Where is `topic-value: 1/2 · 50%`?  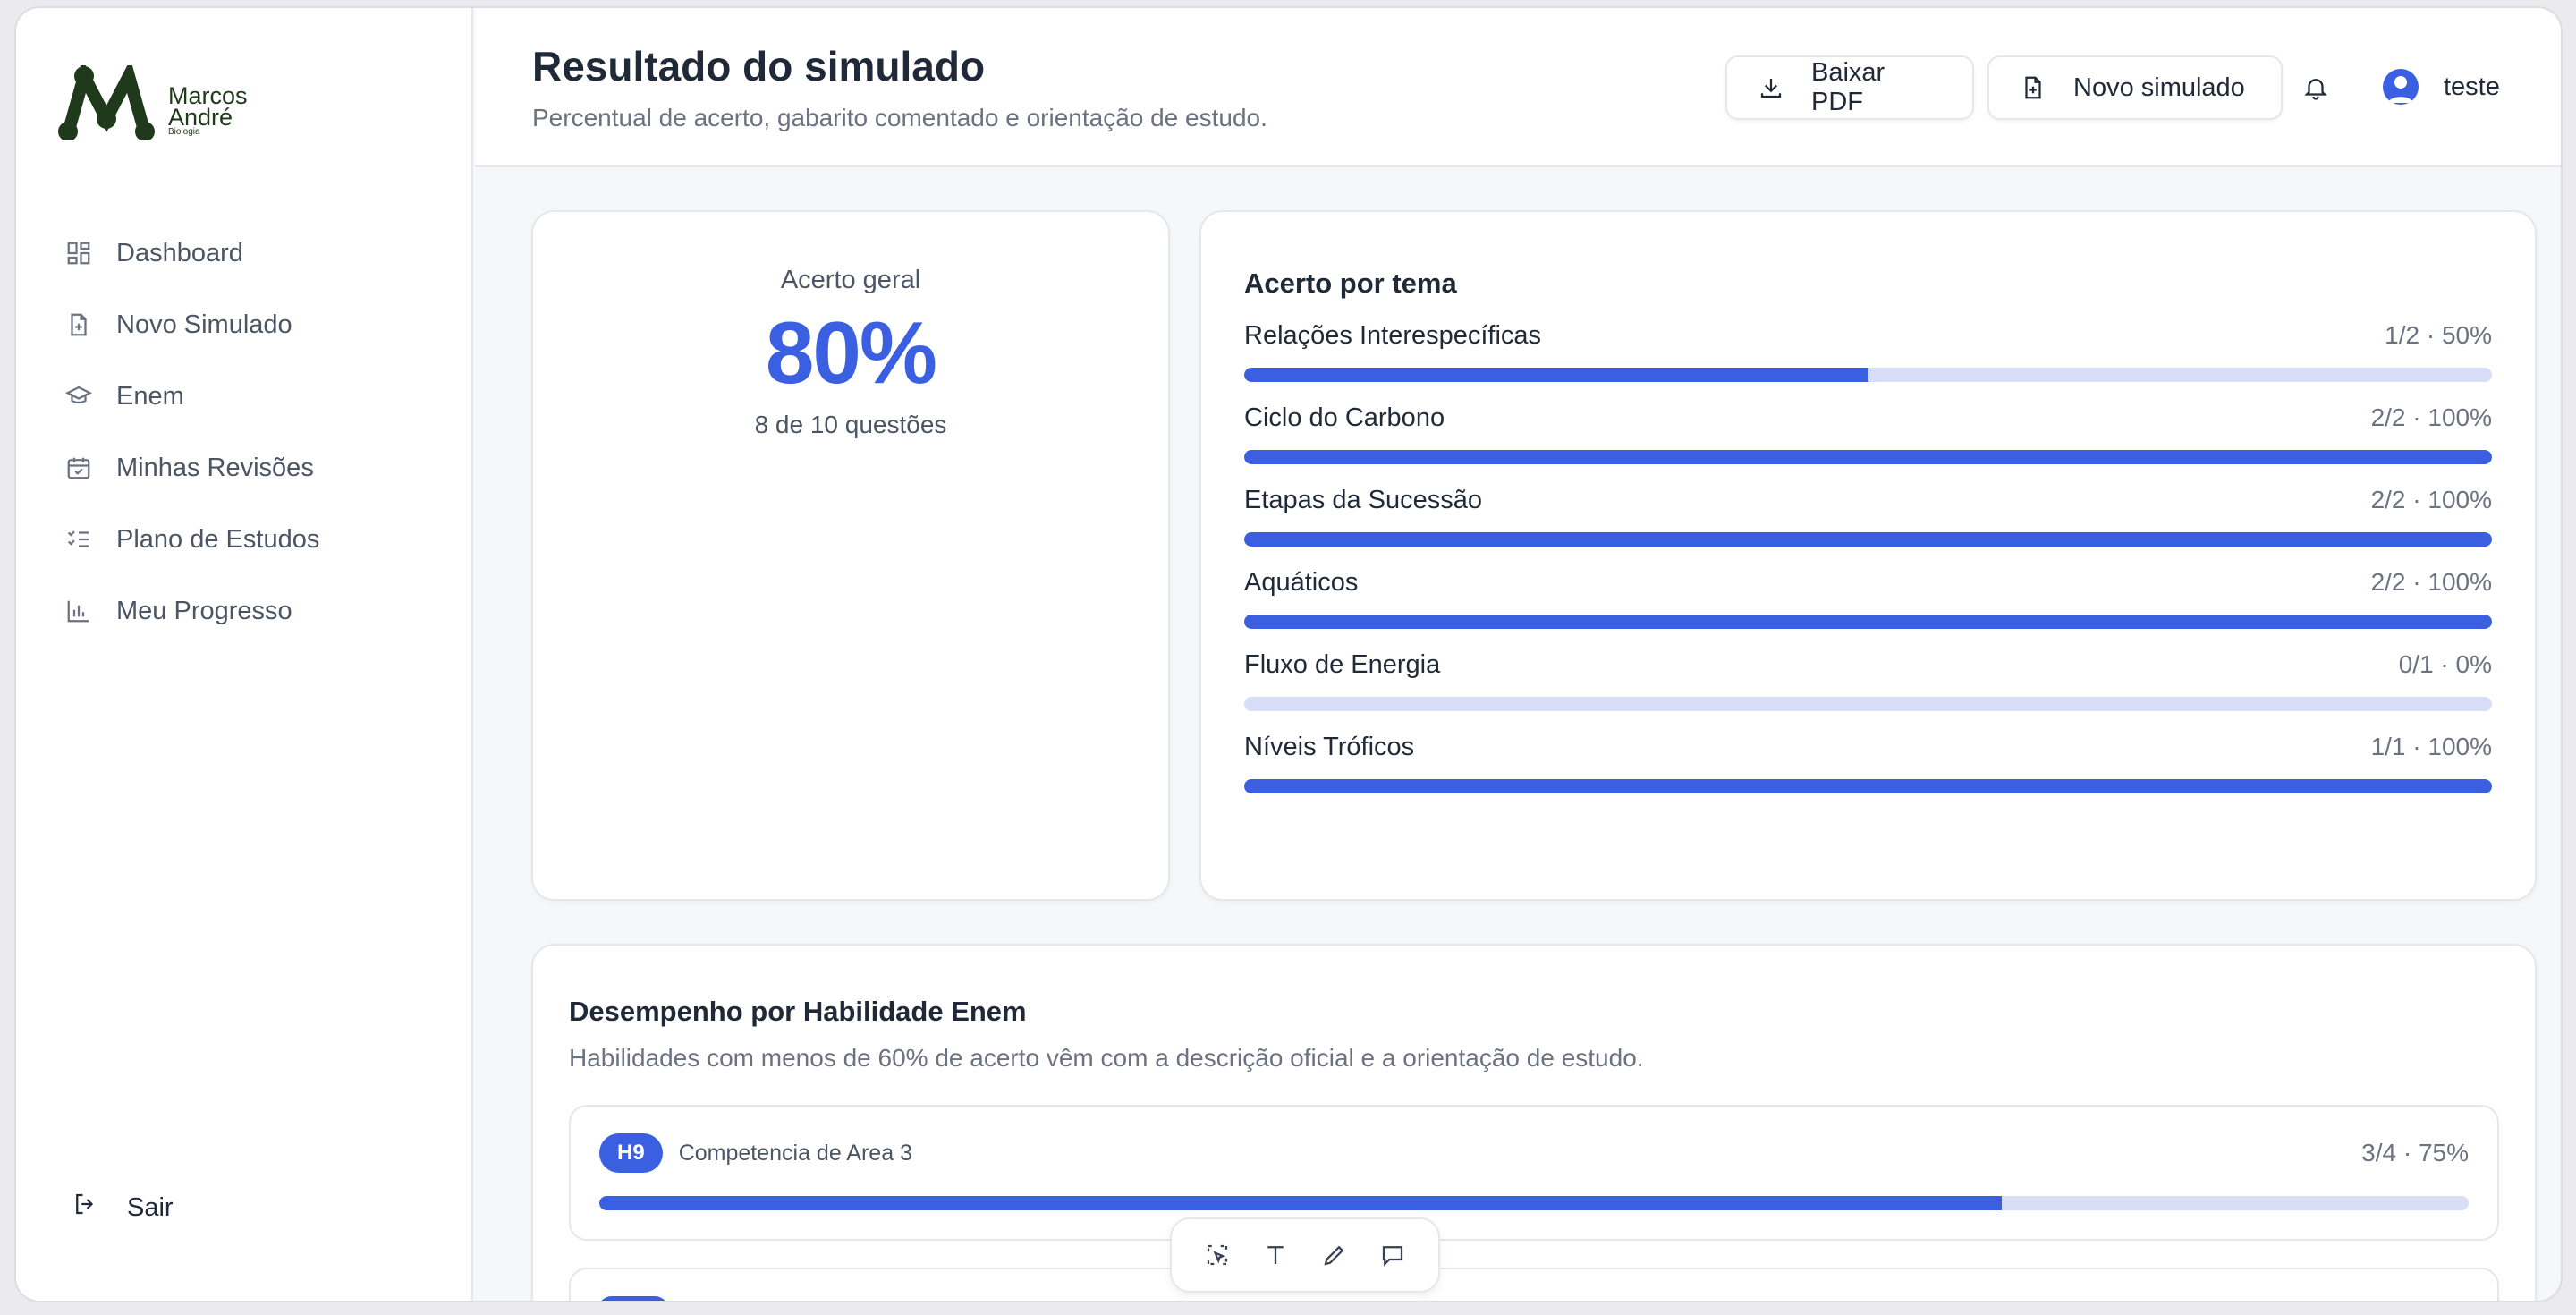 topic-value: 1/2 · 50% is located at coordinates (2438, 335).